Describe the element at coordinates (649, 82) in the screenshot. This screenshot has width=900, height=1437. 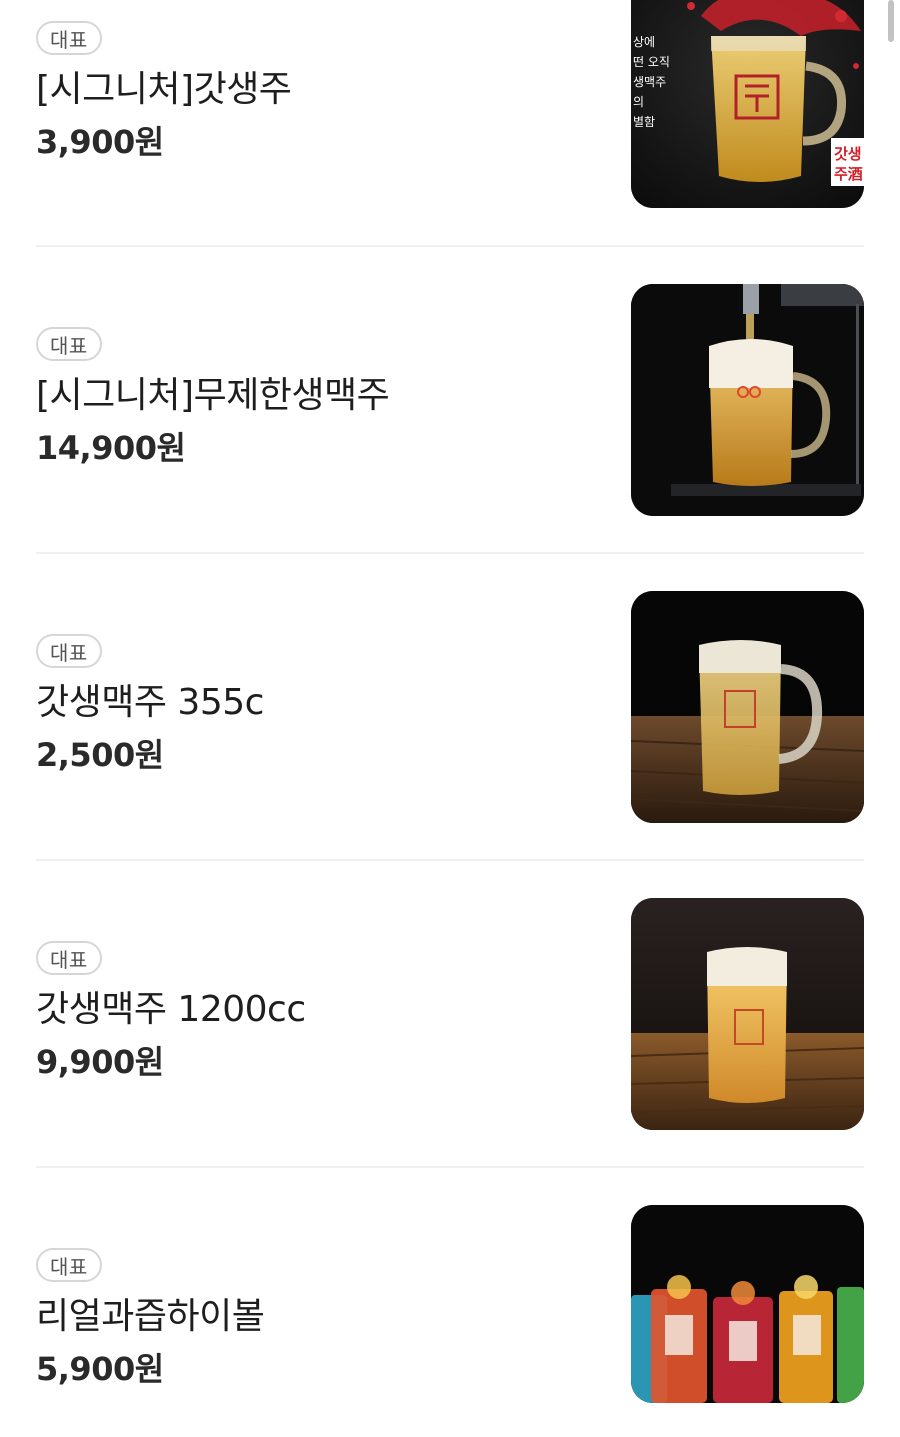
I see `photo-caption-line-3: 생맥주` at that location.